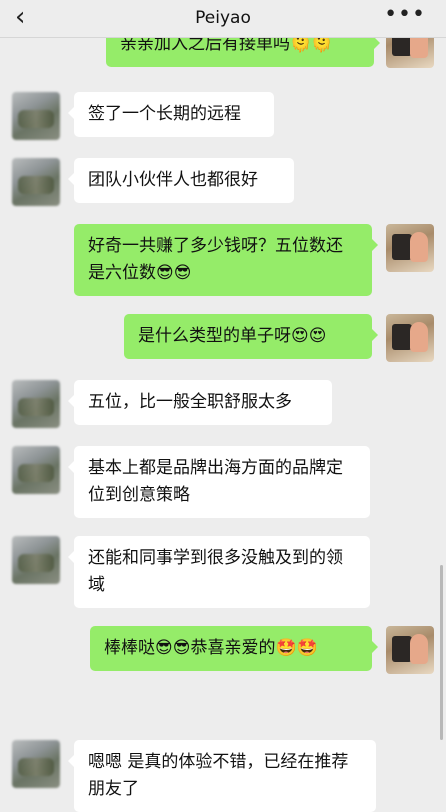  Describe the element at coordinates (226, 260) in the screenshot. I see `message-bubble-sent: 好奇一共赚了多少钱呀？五位数还是六位数😎😎` at that location.